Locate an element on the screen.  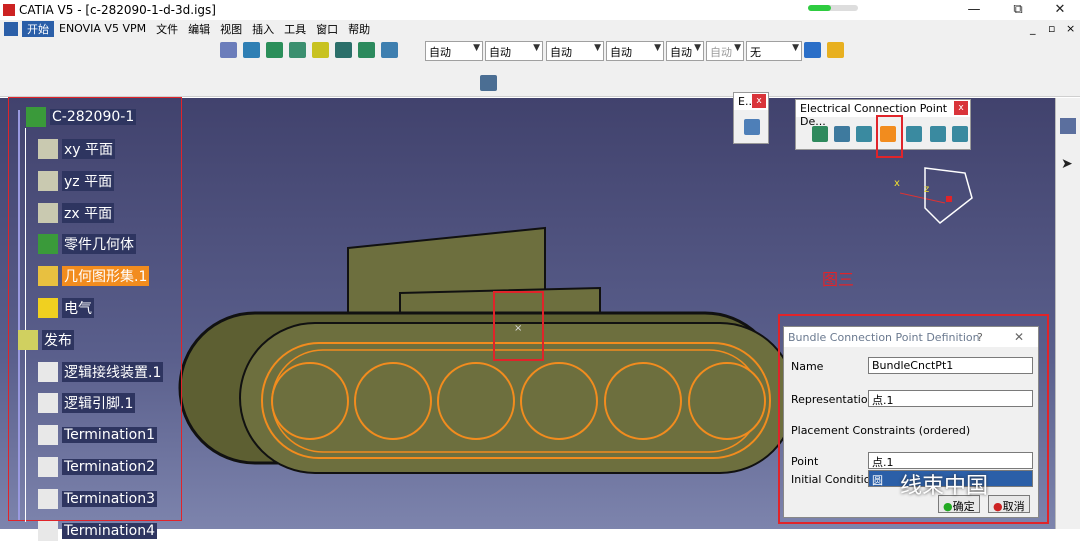
right-toolbar: ➤ is located at coordinates (1067, 313).